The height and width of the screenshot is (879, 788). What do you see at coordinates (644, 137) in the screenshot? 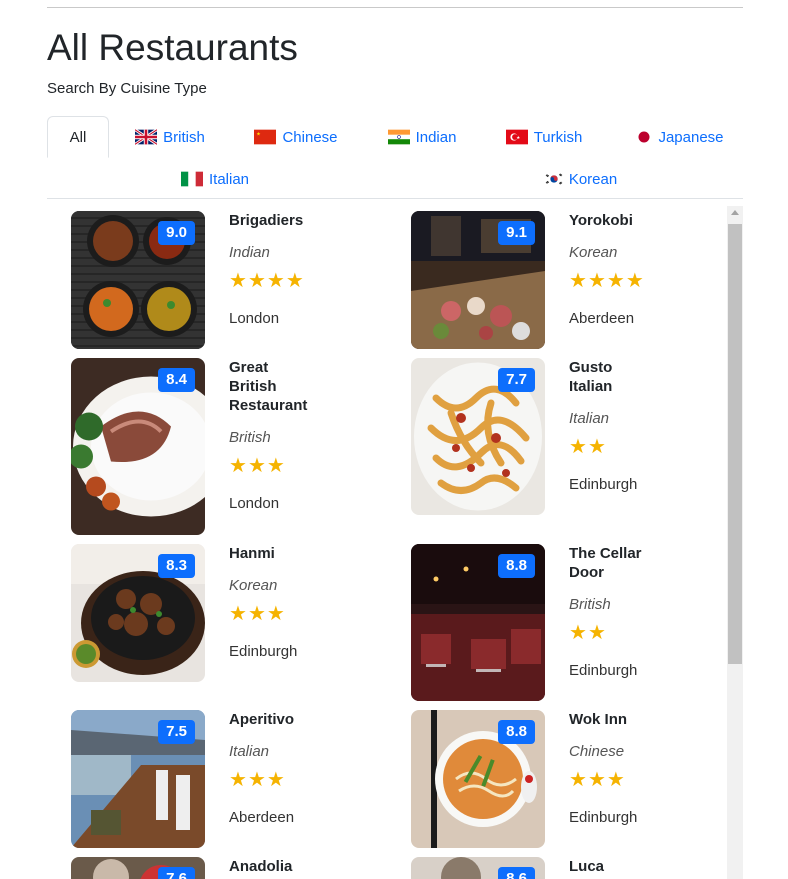
I see `japan-flag-icon` at bounding box center [644, 137].